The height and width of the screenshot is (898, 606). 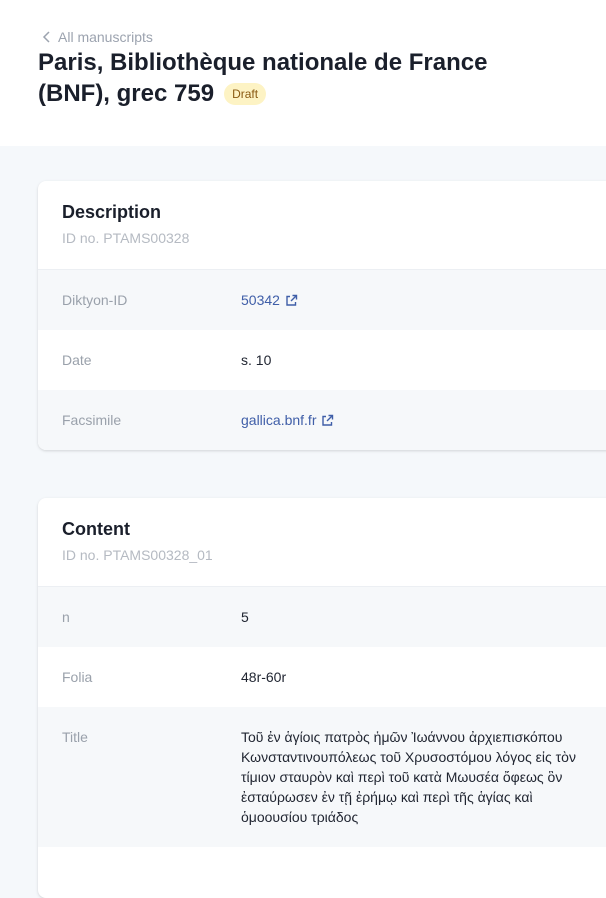 I want to click on back-link-label: All manuscripts, so click(x=105, y=37).